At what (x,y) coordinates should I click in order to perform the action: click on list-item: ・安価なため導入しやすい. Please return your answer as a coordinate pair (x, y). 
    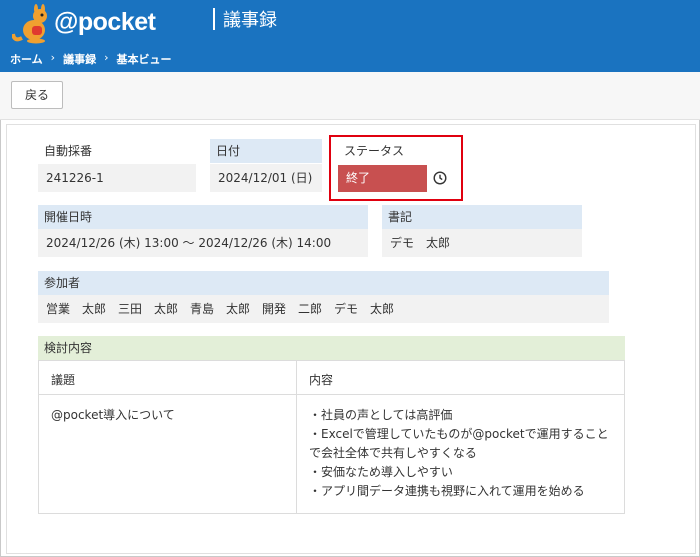
    Looking at the image, I should click on (381, 472).